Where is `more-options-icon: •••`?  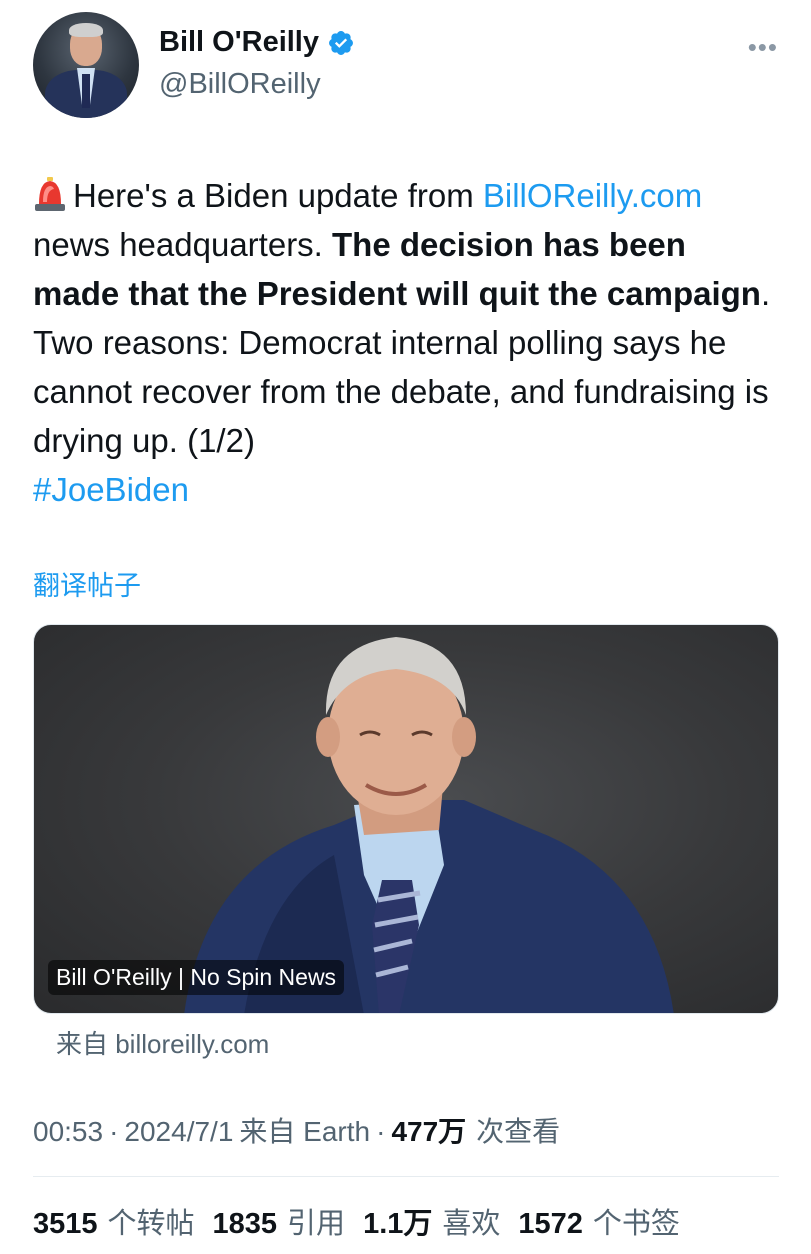 more-options-icon: ••• is located at coordinates (763, 47).